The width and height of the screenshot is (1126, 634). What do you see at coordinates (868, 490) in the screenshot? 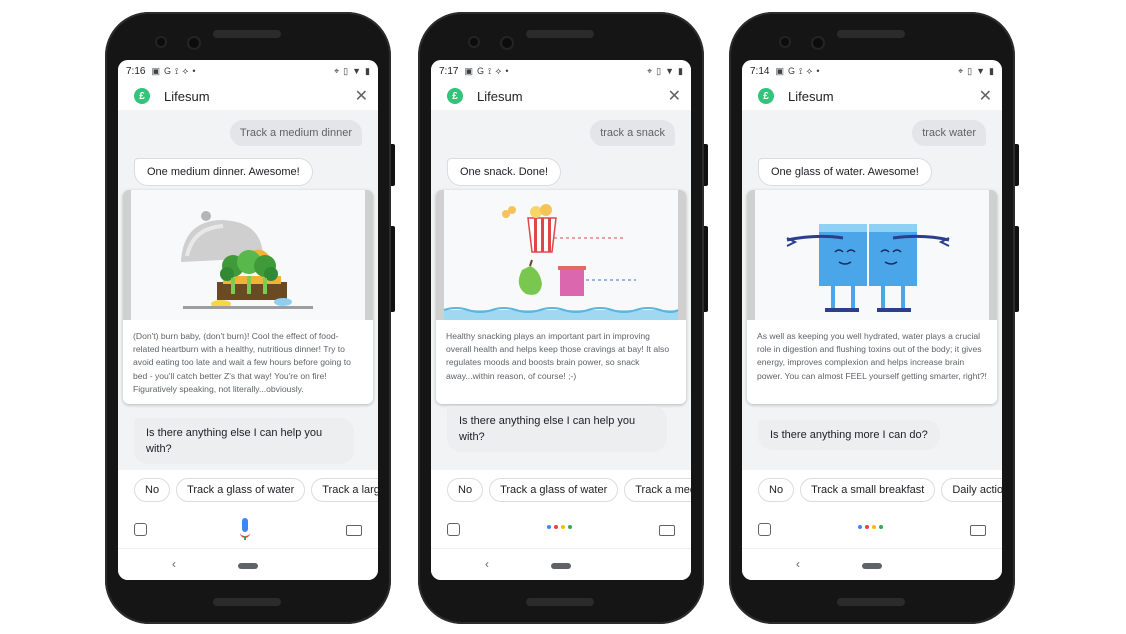
I see `chip-track-breakfast: Track a small breakfast` at bounding box center [868, 490].